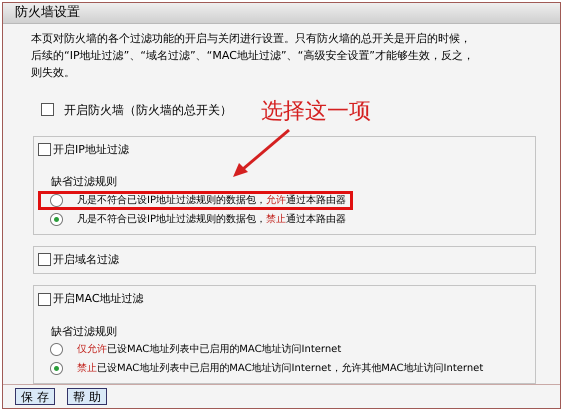 The width and height of the screenshot is (563, 413). Describe the element at coordinates (316, 112) in the screenshot. I see `annotation-text: 选择这一项` at that location.